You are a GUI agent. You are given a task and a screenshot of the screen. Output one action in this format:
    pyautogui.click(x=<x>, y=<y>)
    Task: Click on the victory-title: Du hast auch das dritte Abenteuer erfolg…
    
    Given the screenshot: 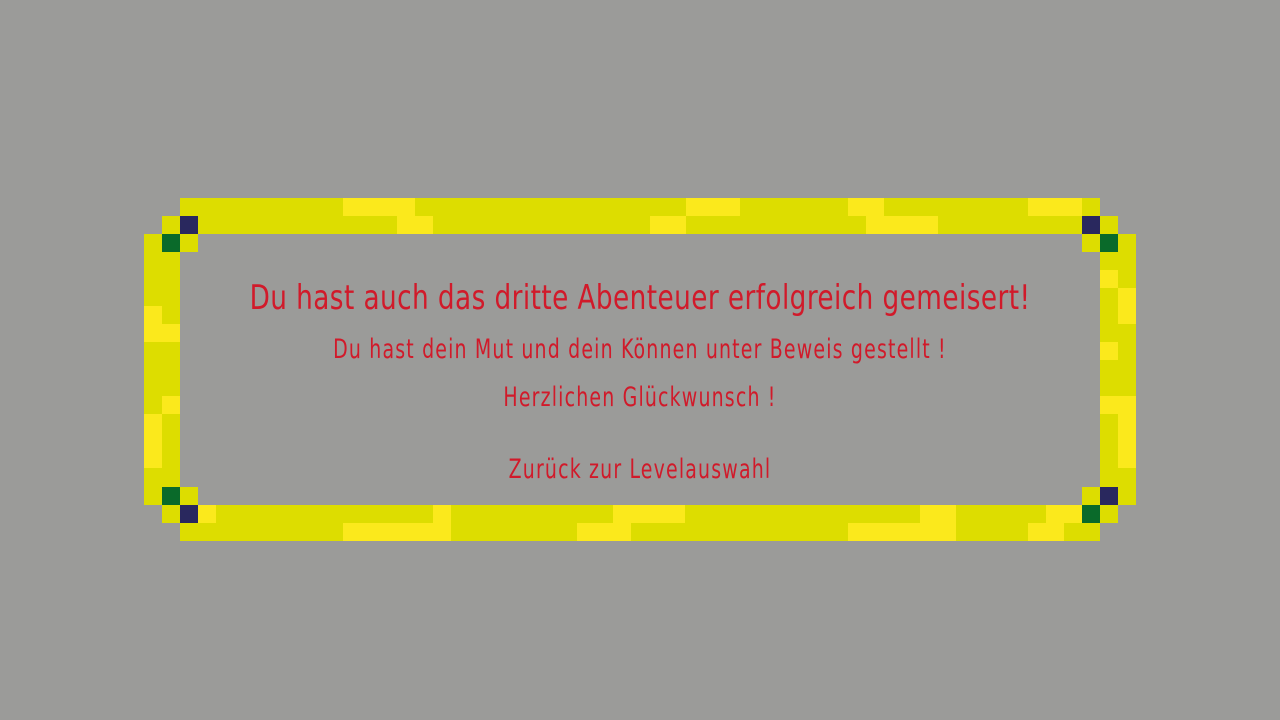 What is the action you would take?
    pyautogui.click(x=640, y=298)
    